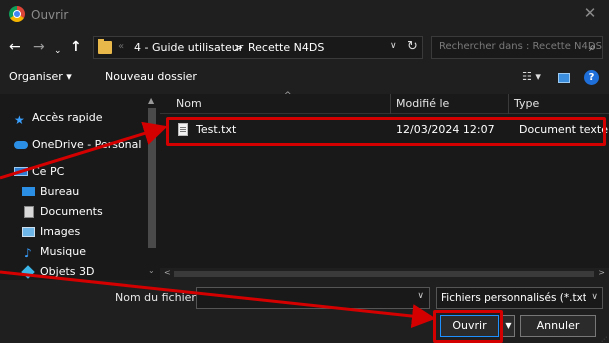 Image resolution: width=609 pixels, height=349 pixels. Describe the element at coordinates (388, 130) in the screenshot. I see `table-row: Test.txt 12/03/2024 12:07 Document texte` at that location.